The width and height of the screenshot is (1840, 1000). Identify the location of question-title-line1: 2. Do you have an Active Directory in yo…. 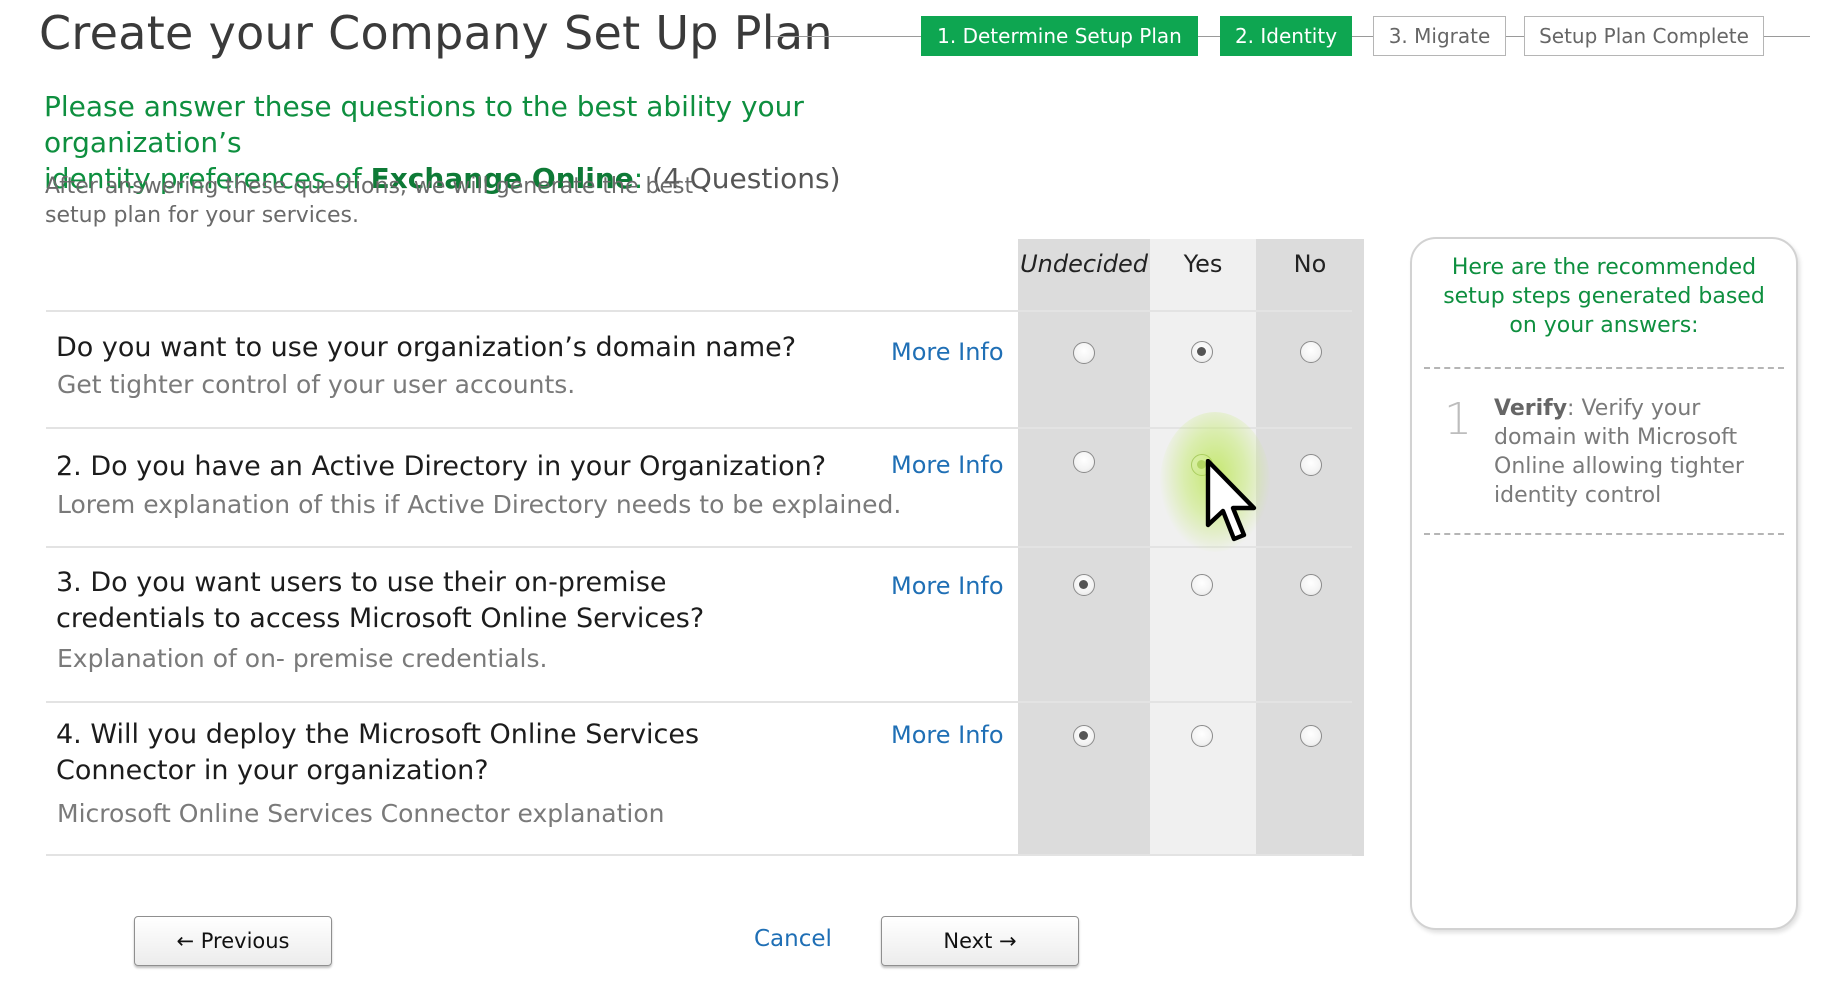
(441, 466).